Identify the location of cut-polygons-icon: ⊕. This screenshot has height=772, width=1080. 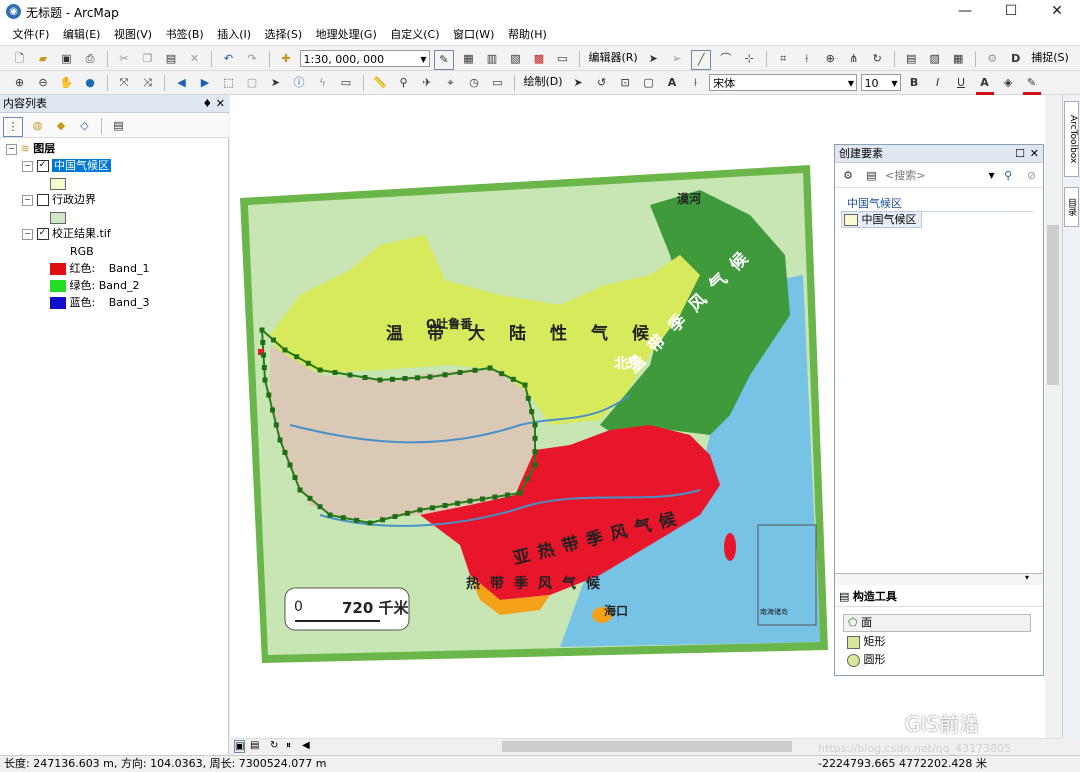
(830, 59).